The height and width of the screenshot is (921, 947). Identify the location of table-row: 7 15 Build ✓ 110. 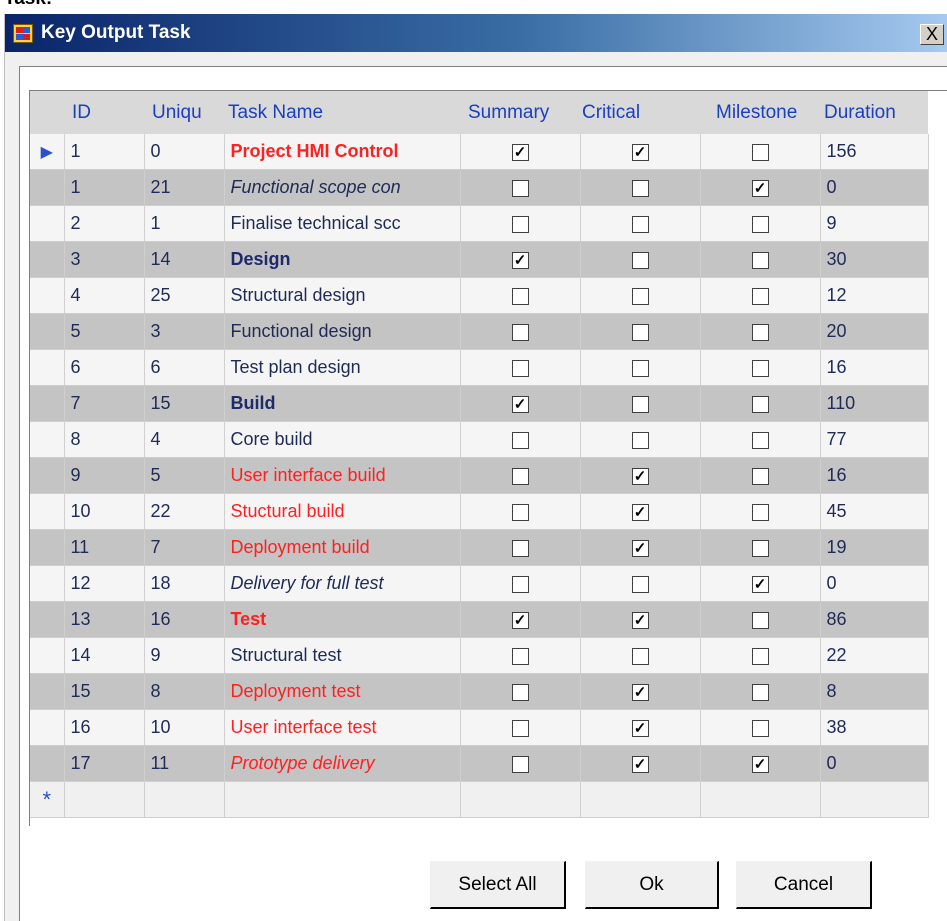
(479, 403).